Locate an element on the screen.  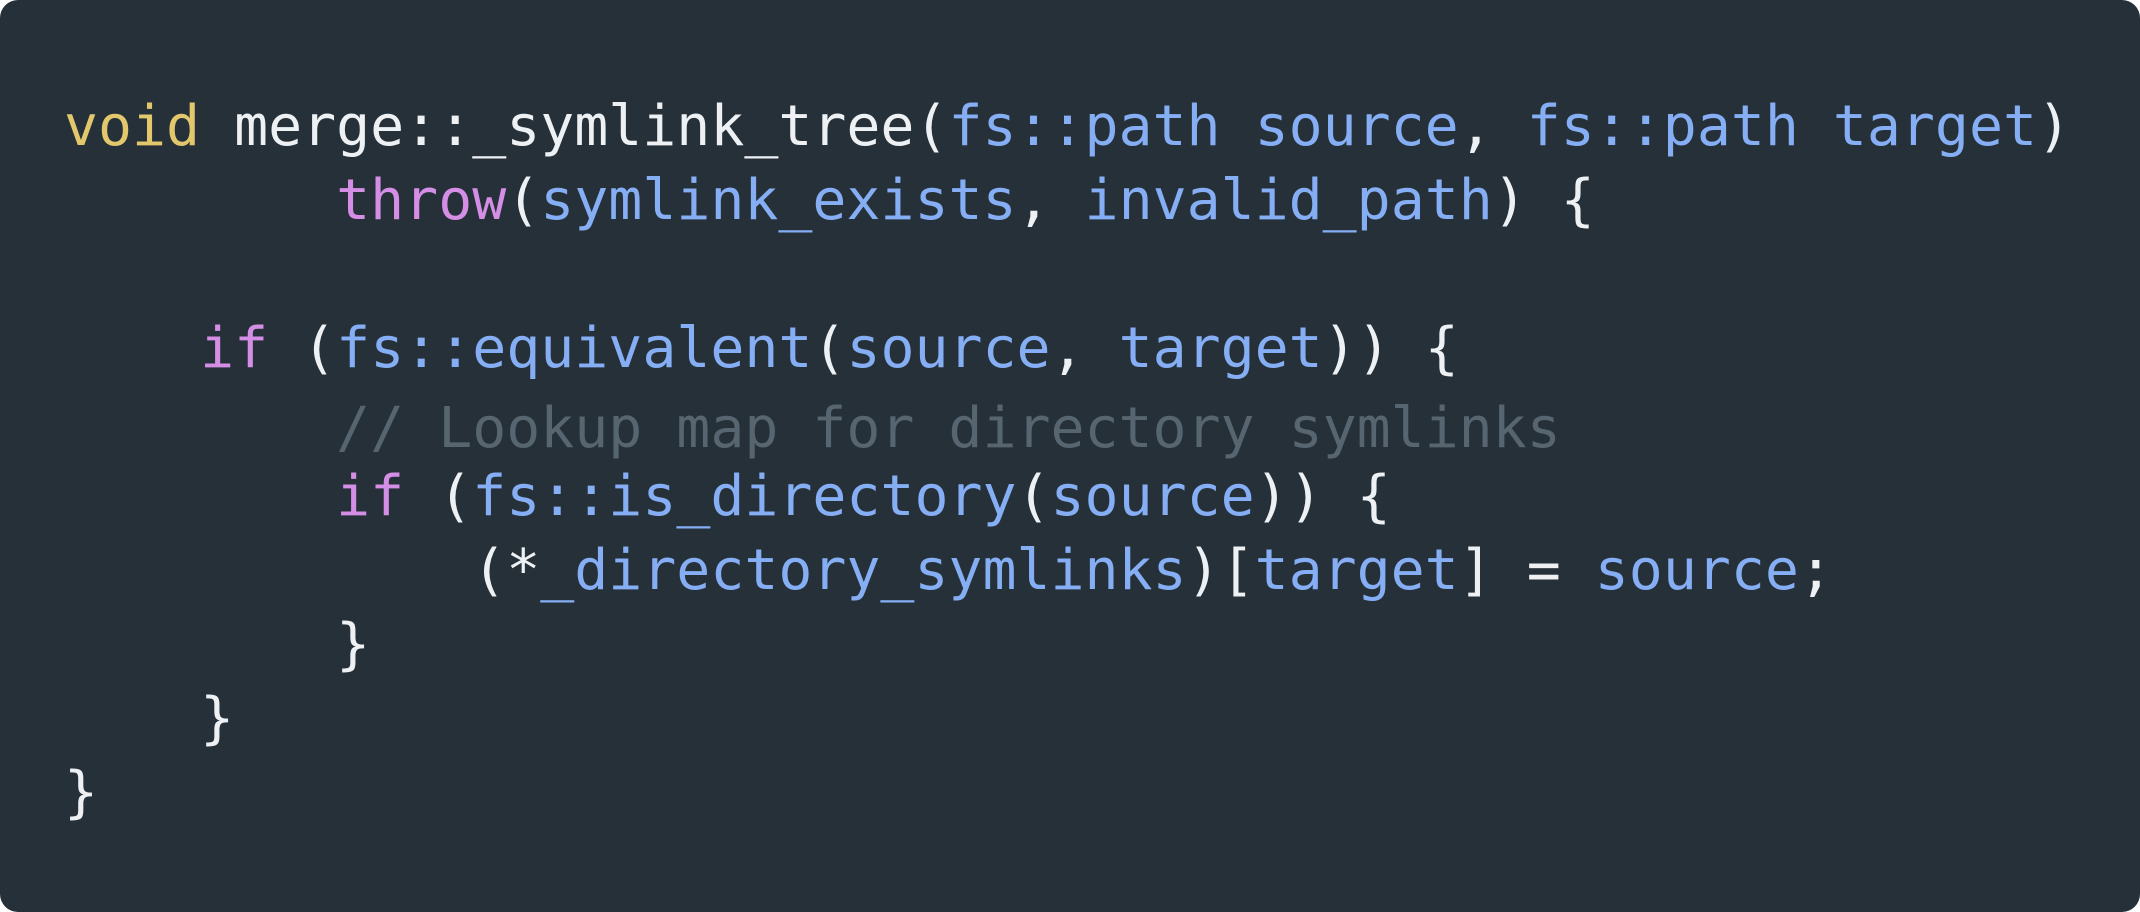
code-token-plain: merge::_symlink_tree( is located at coordinates (574, 126).